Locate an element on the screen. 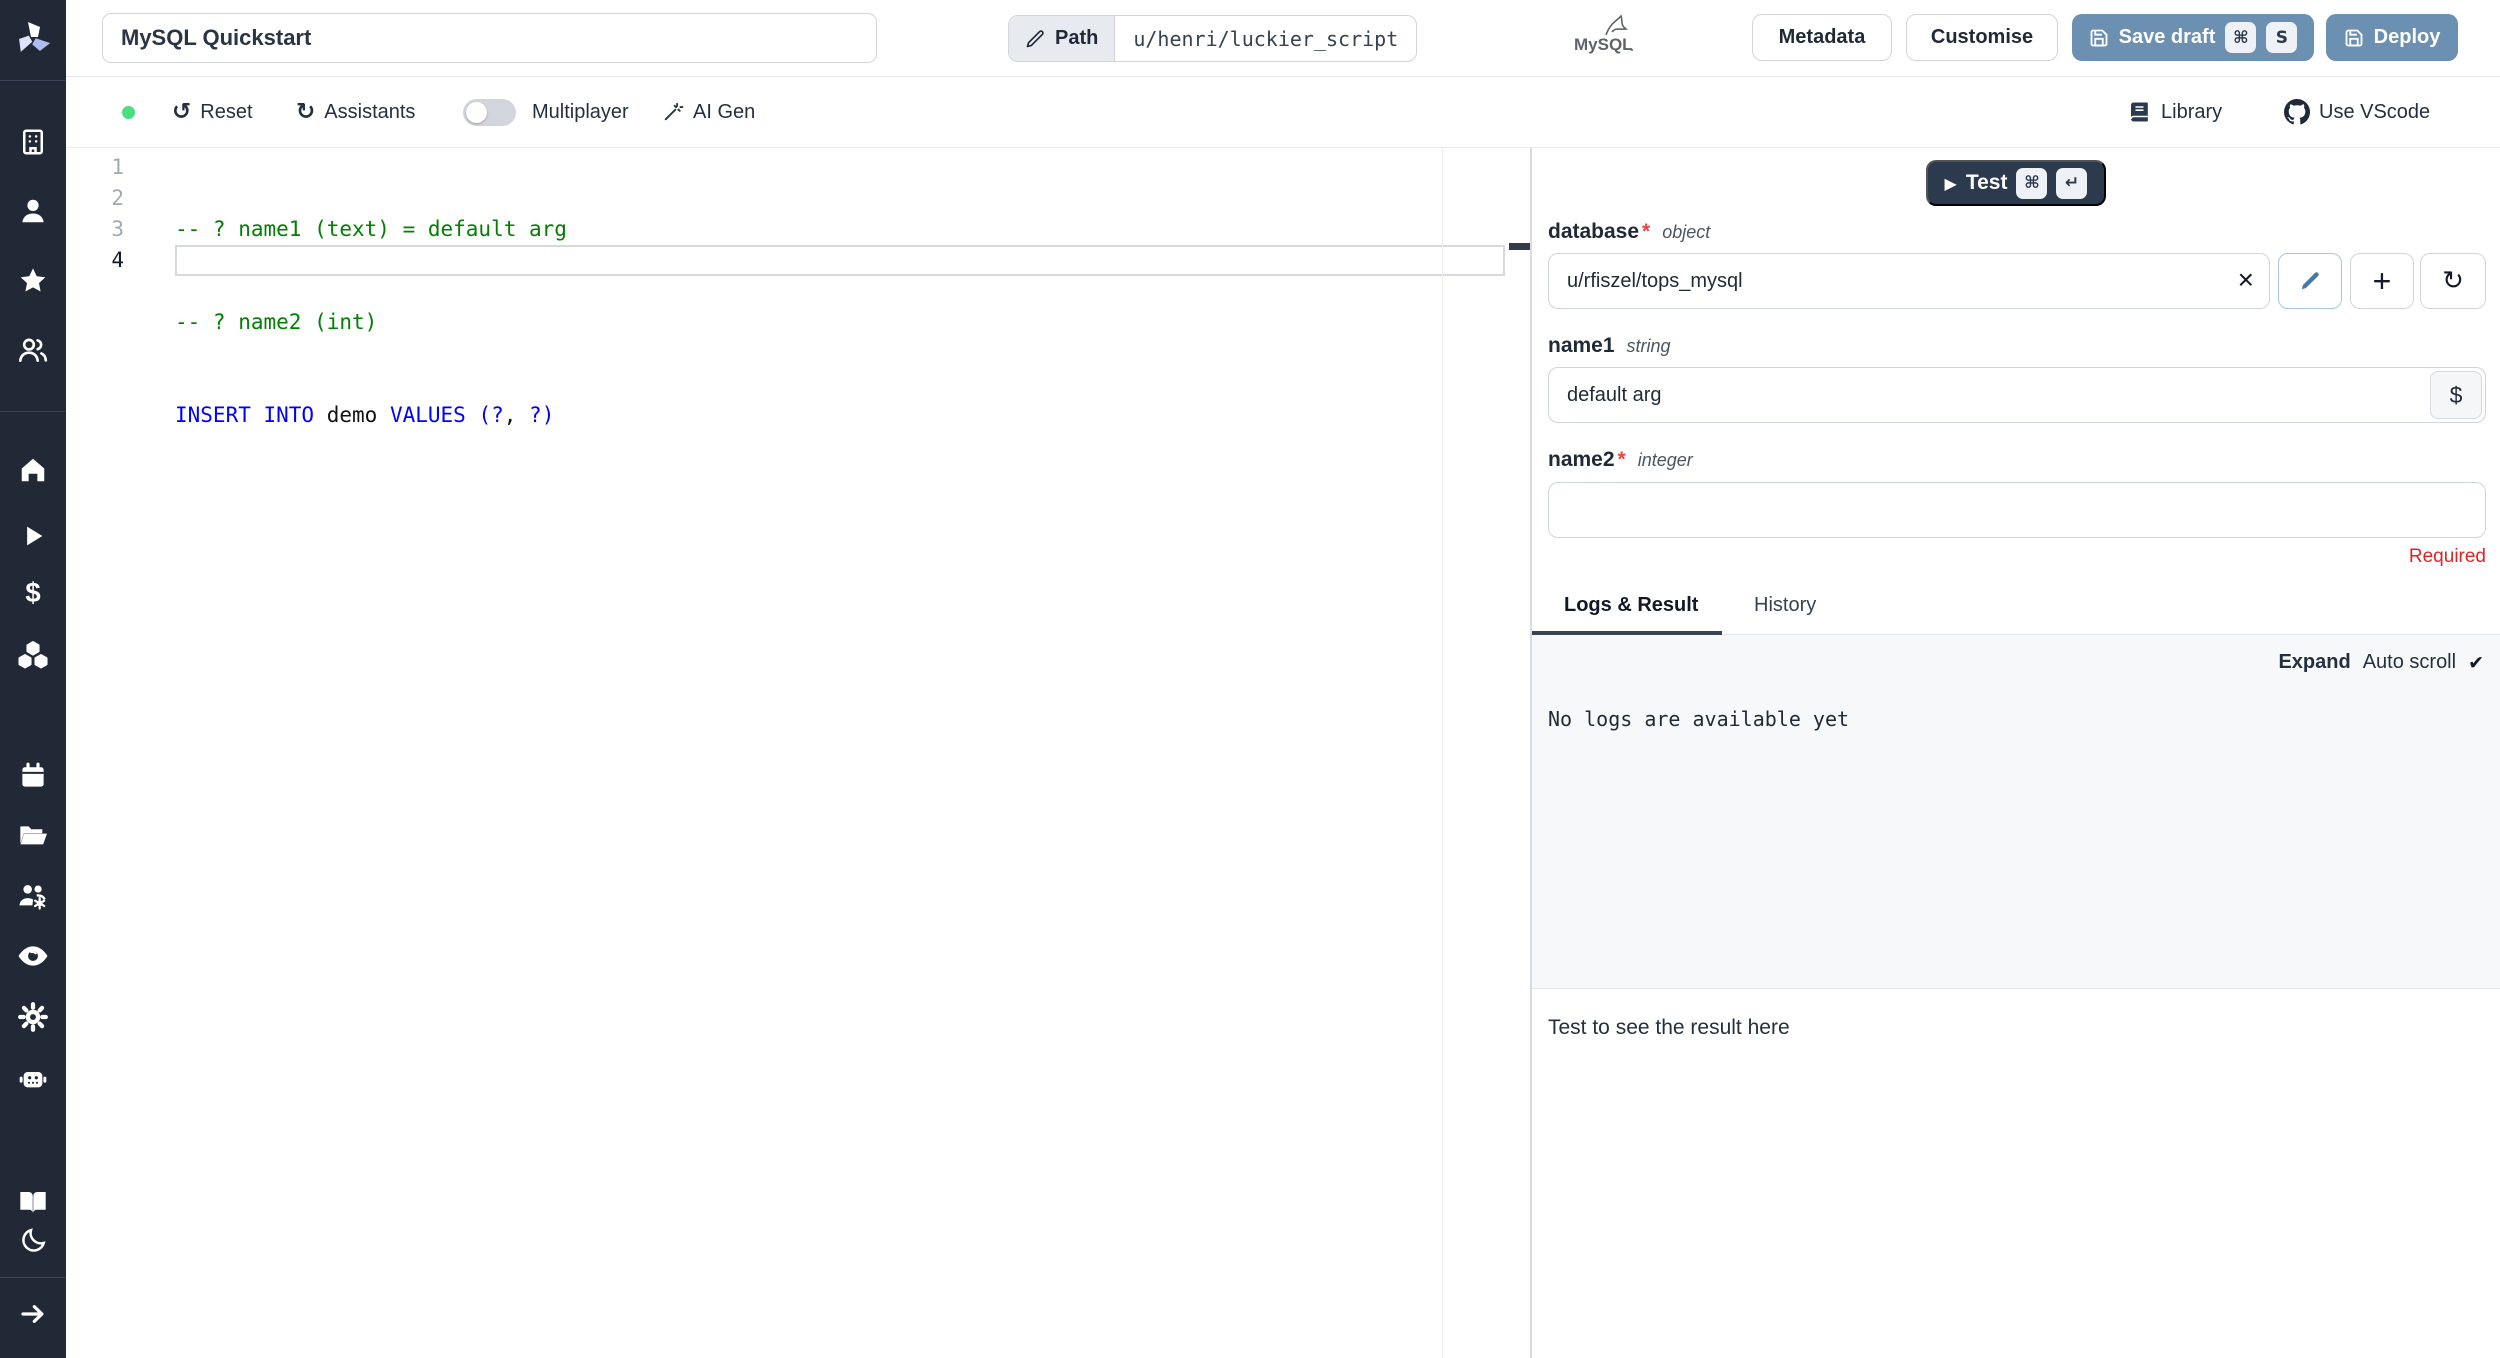 This screenshot has height=1358, width=2500. line-number-active: 4 is located at coordinates (117, 260).